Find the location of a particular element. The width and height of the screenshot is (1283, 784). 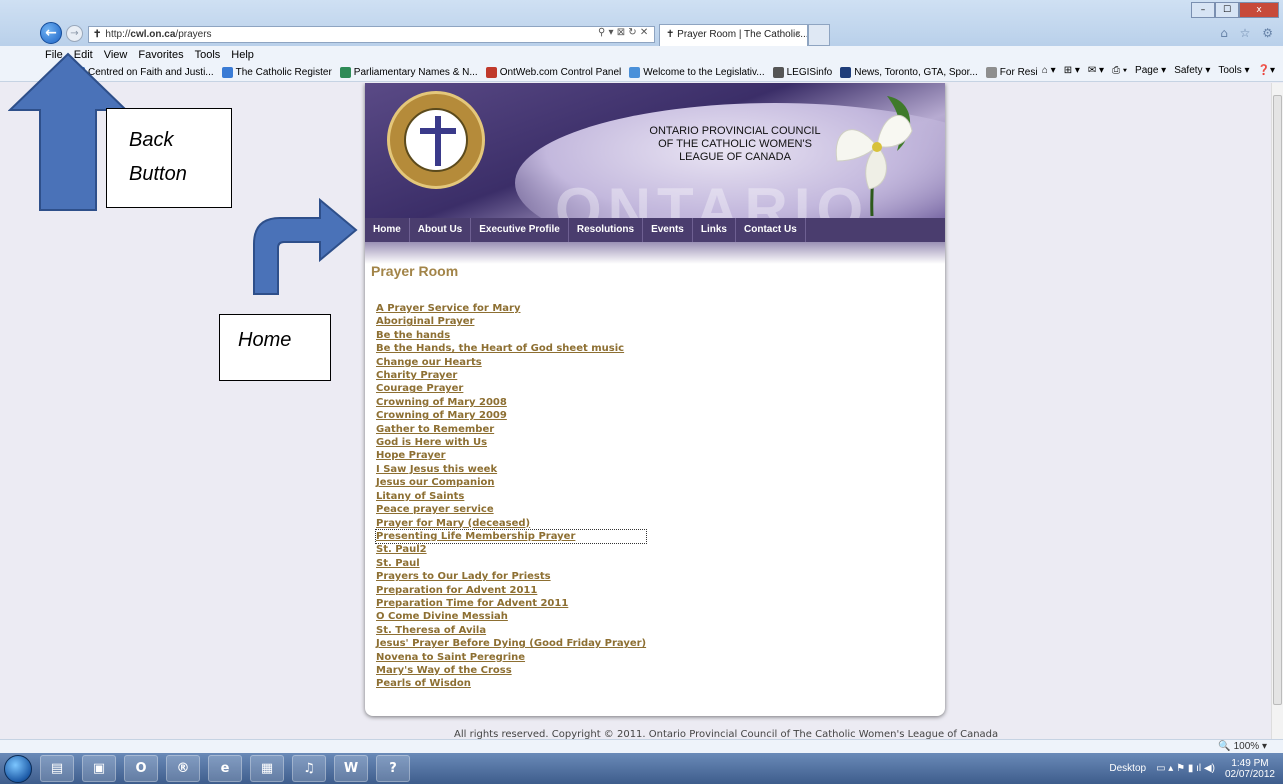

council-title-line: OF THE CATHOLIC WOMEN'S is located at coordinates (735, 144).